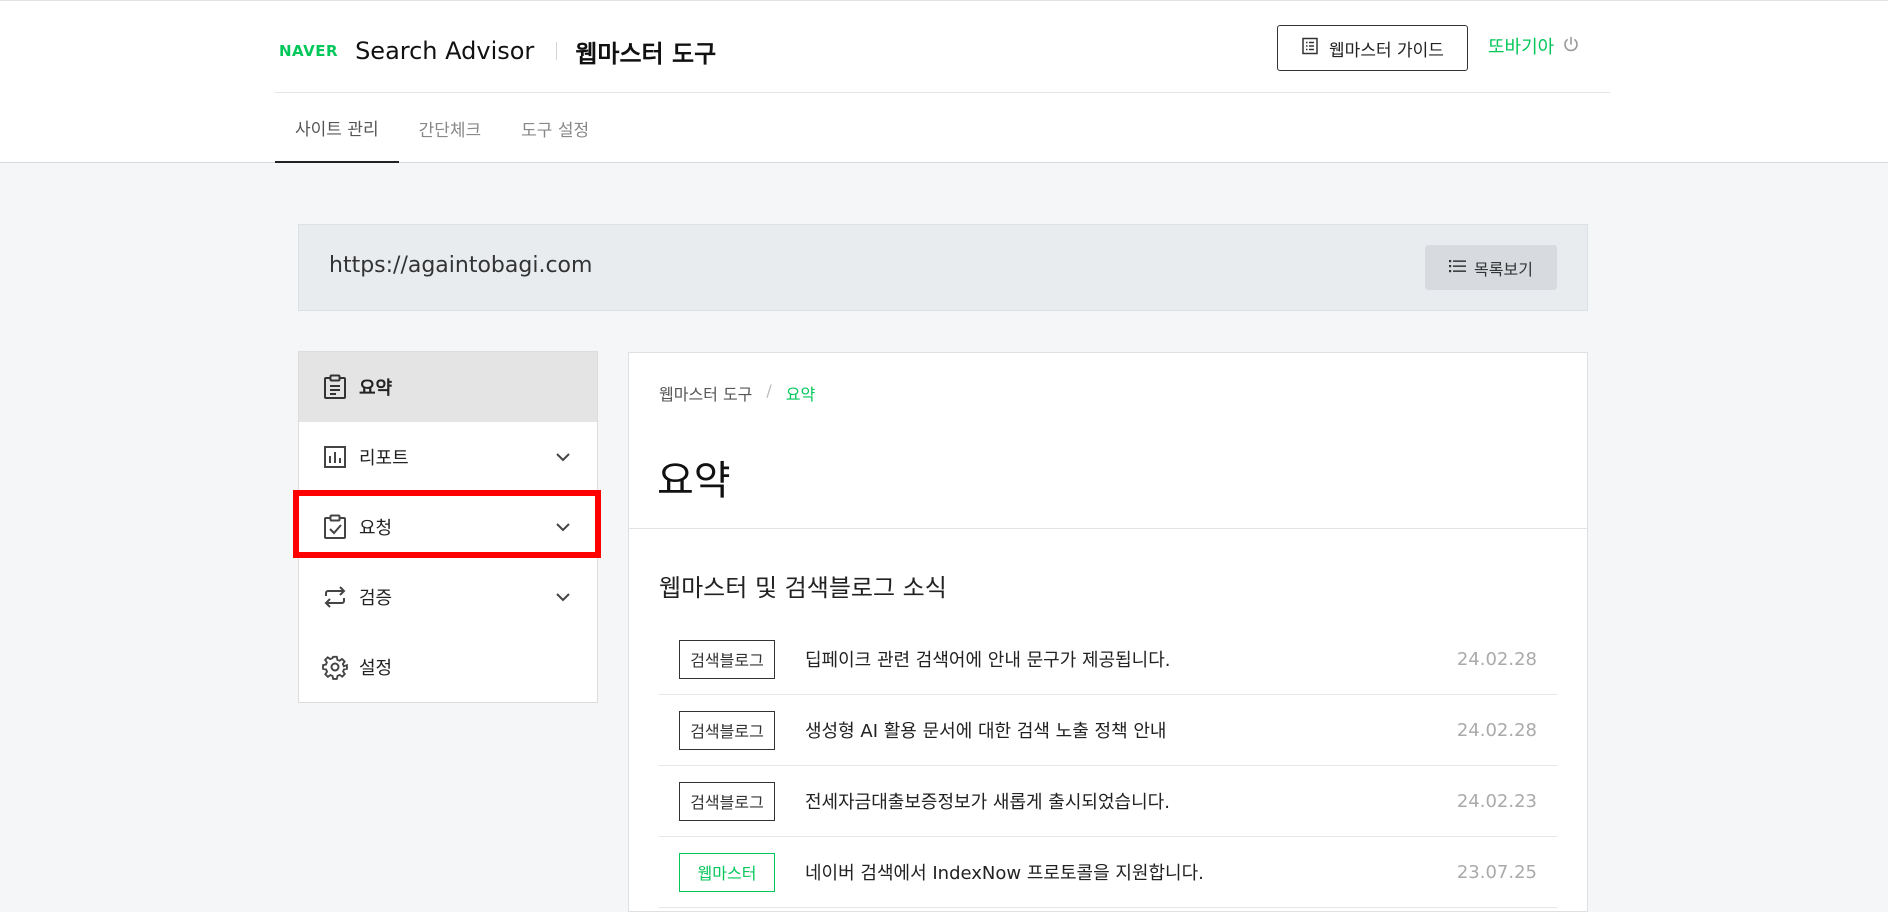 This screenshot has height=912, width=1888. What do you see at coordinates (1108, 528) in the screenshot?
I see `main-divider` at bounding box center [1108, 528].